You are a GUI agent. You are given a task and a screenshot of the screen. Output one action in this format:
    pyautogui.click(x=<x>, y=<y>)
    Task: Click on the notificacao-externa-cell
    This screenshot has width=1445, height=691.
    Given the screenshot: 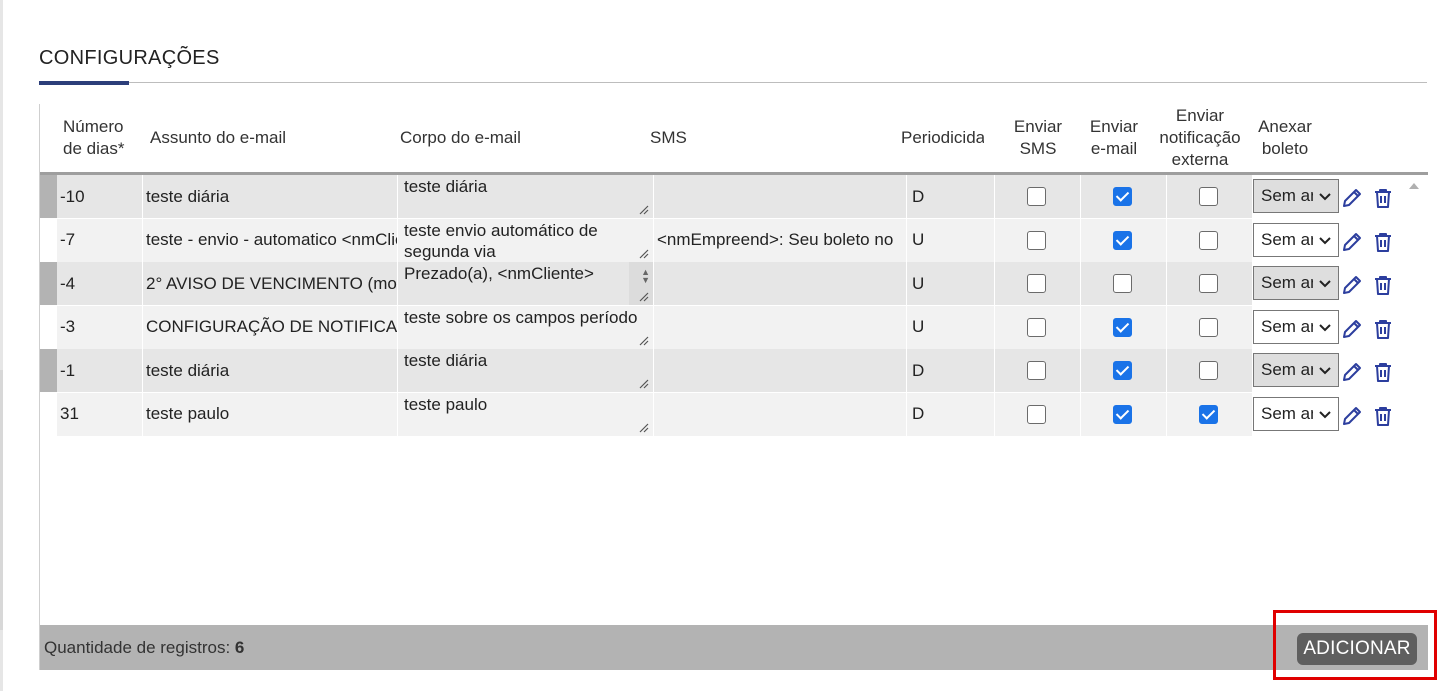 What is the action you would take?
    pyautogui.click(x=1210, y=327)
    